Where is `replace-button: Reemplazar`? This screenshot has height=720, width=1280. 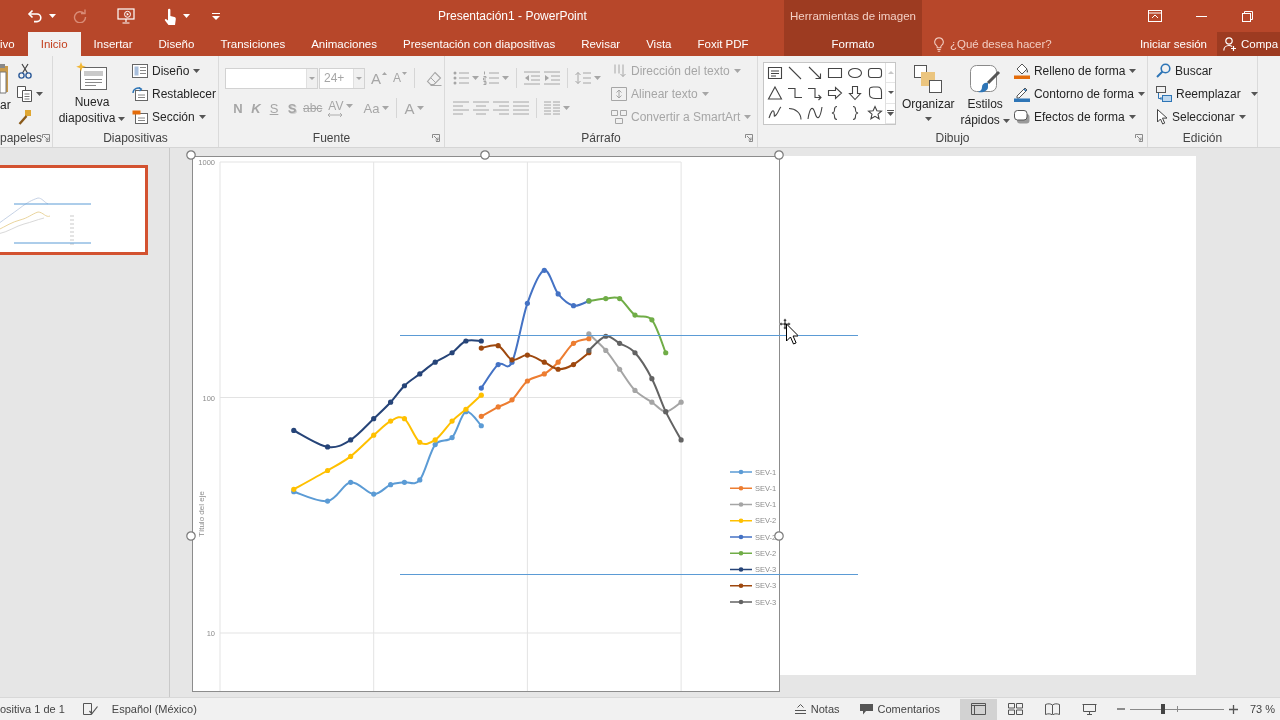
replace-button: Reemplazar is located at coordinates (1207, 93).